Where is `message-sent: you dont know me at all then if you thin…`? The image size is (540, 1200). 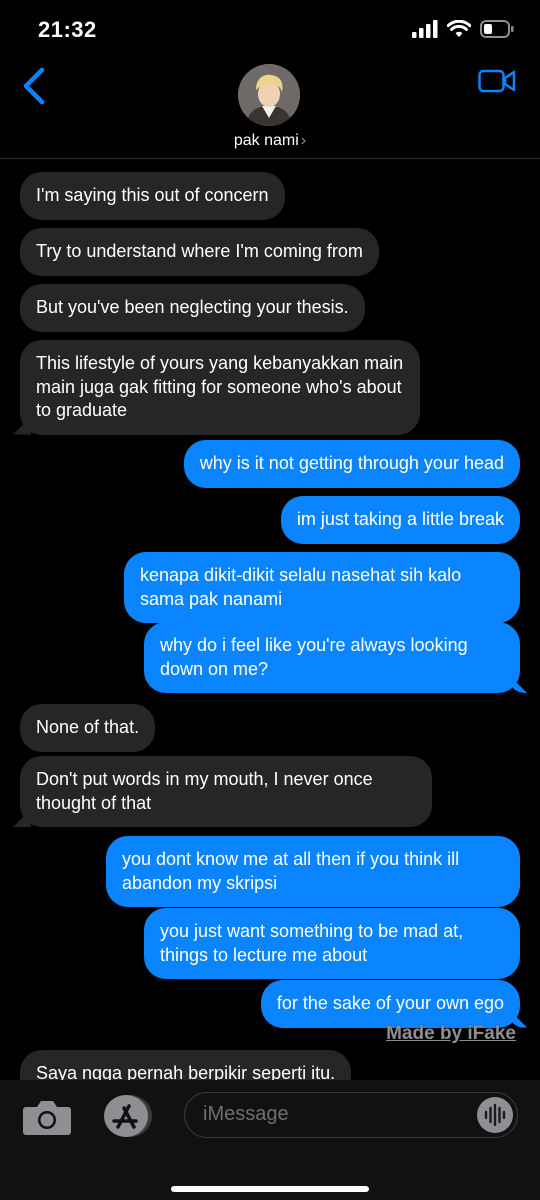
message-sent: you dont know me at all then if you thin… is located at coordinates (313, 871).